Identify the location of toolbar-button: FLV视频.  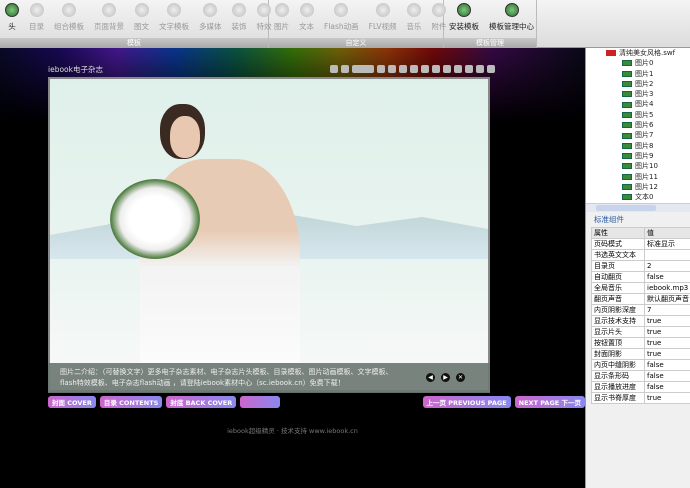
(383, 16).